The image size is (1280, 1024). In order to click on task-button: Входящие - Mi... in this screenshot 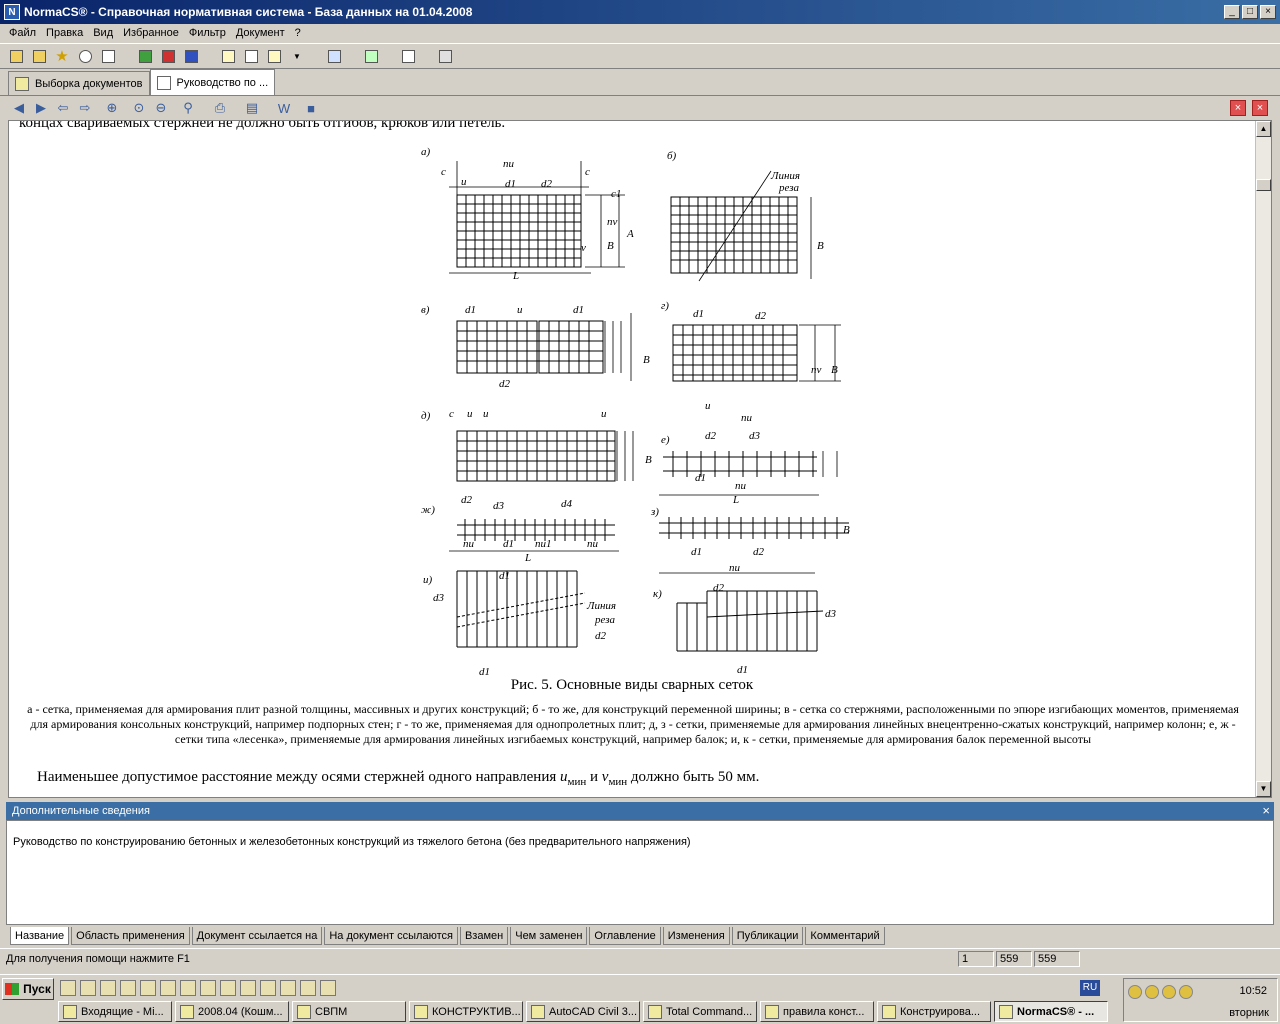, I will do `click(115, 1011)`.